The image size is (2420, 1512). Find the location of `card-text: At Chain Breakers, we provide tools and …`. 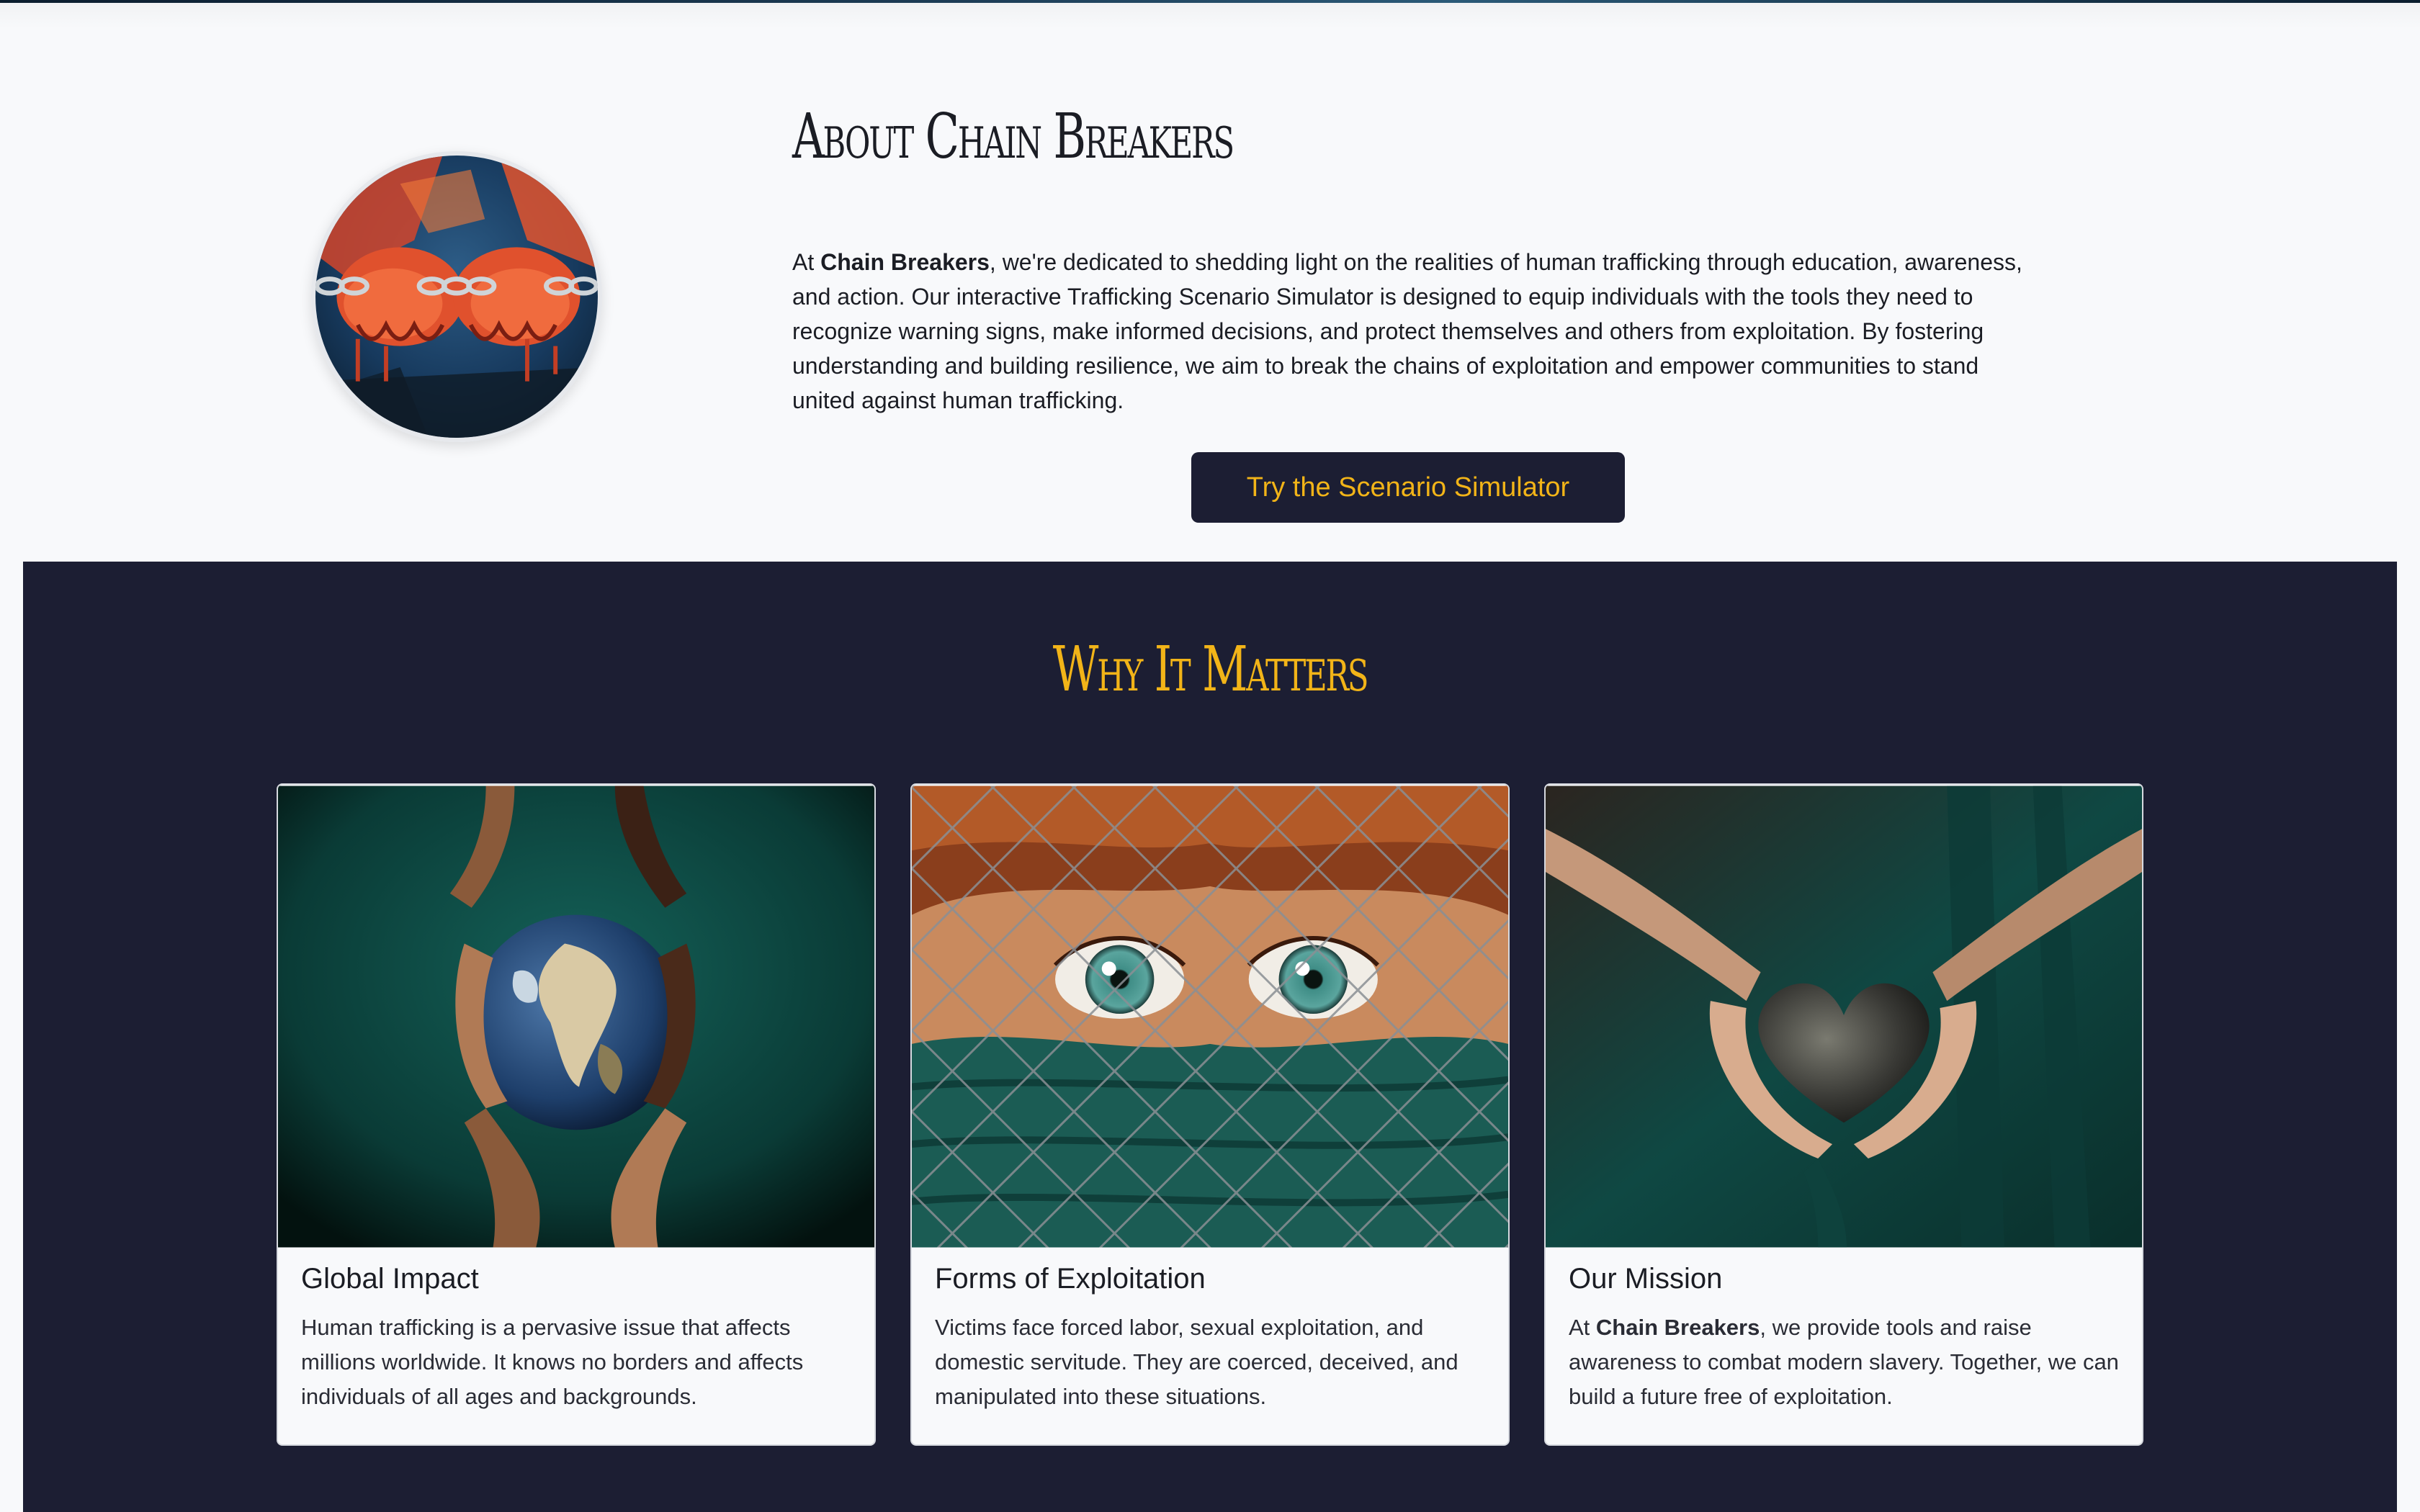

card-text: At Chain Breakers, we provide tools and … is located at coordinates (1846, 1362).